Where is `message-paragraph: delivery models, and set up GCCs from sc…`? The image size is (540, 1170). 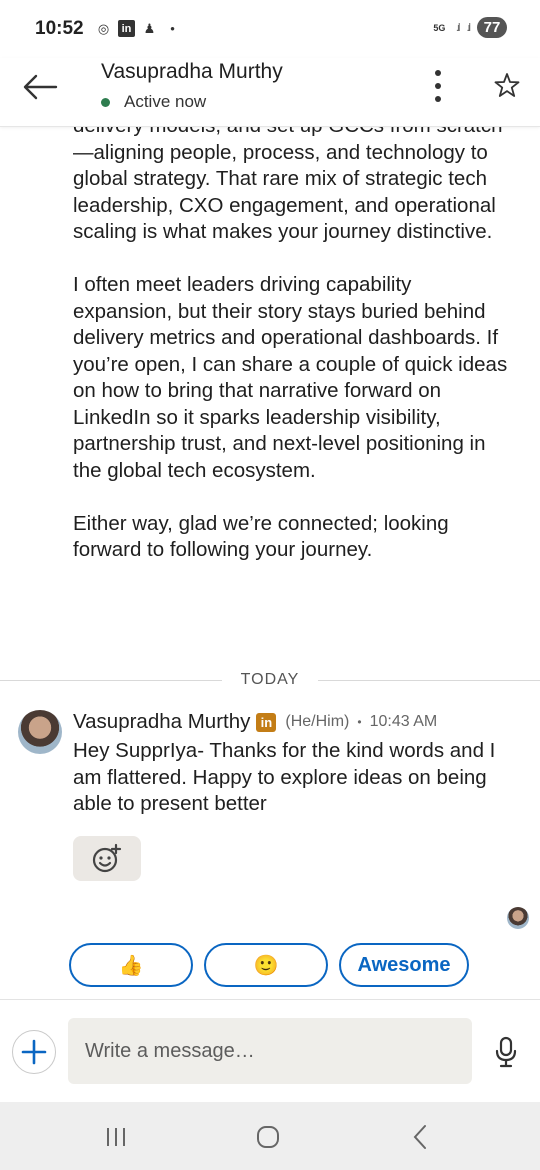
message-paragraph: delivery models, and set up GCCs from sc… is located at coordinates (293, 186).